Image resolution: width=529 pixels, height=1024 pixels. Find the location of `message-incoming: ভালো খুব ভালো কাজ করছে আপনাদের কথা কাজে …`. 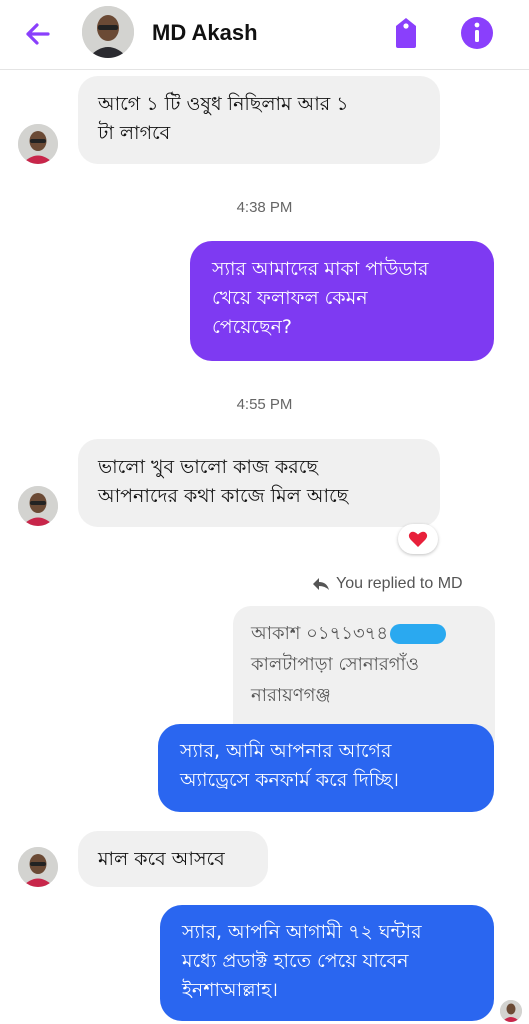

message-incoming: ভালো খুব ভালো কাজ করছে আপনাদের কথা কাজে … is located at coordinates (259, 483).